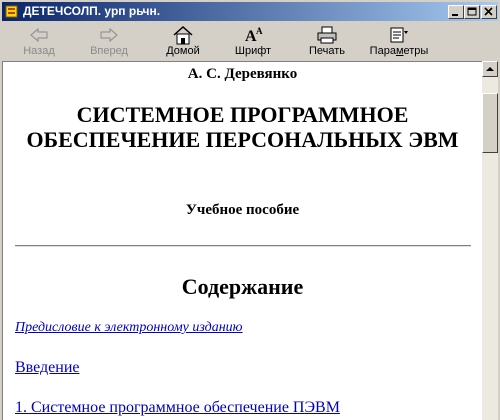 This screenshot has width=500, height=420. Describe the element at coordinates (327, 51) in the screenshot. I see `print-label: Печать` at that location.